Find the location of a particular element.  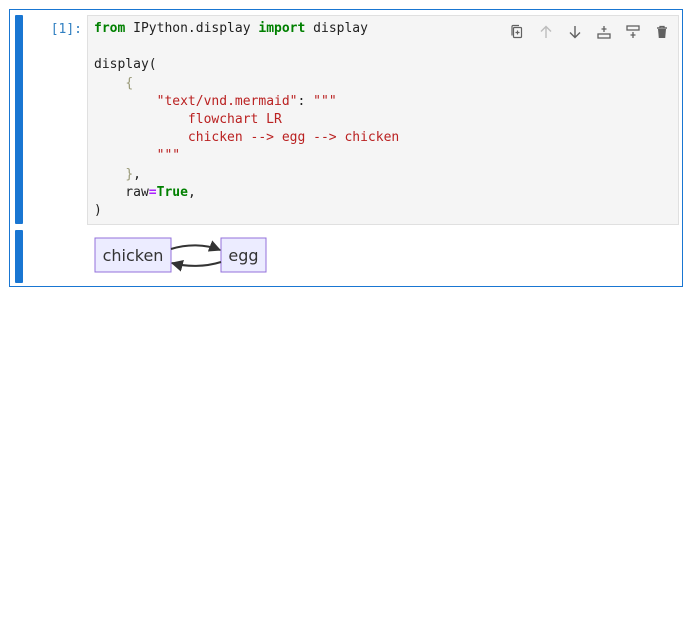

code-token: chicken --> egg --> chicken is located at coordinates (247, 138).